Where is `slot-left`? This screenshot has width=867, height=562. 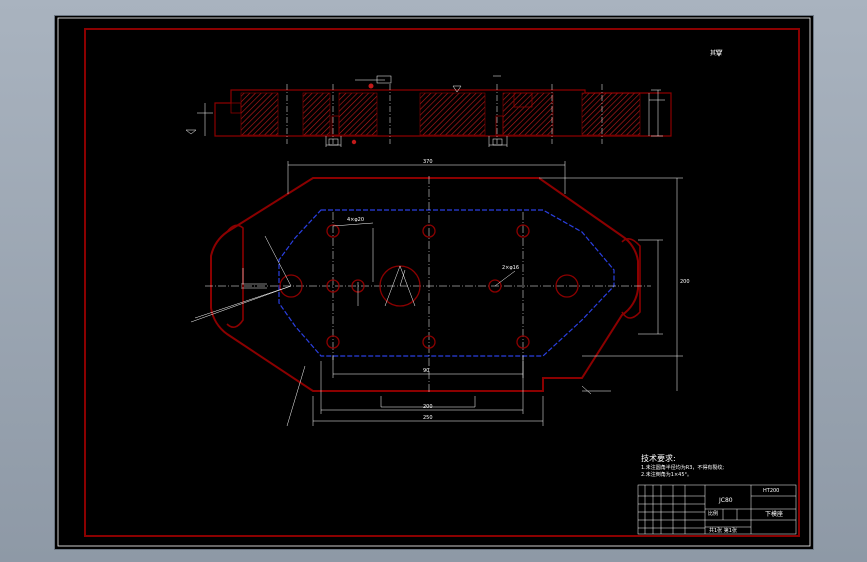
slot-left is located at coordinates (236, 108).